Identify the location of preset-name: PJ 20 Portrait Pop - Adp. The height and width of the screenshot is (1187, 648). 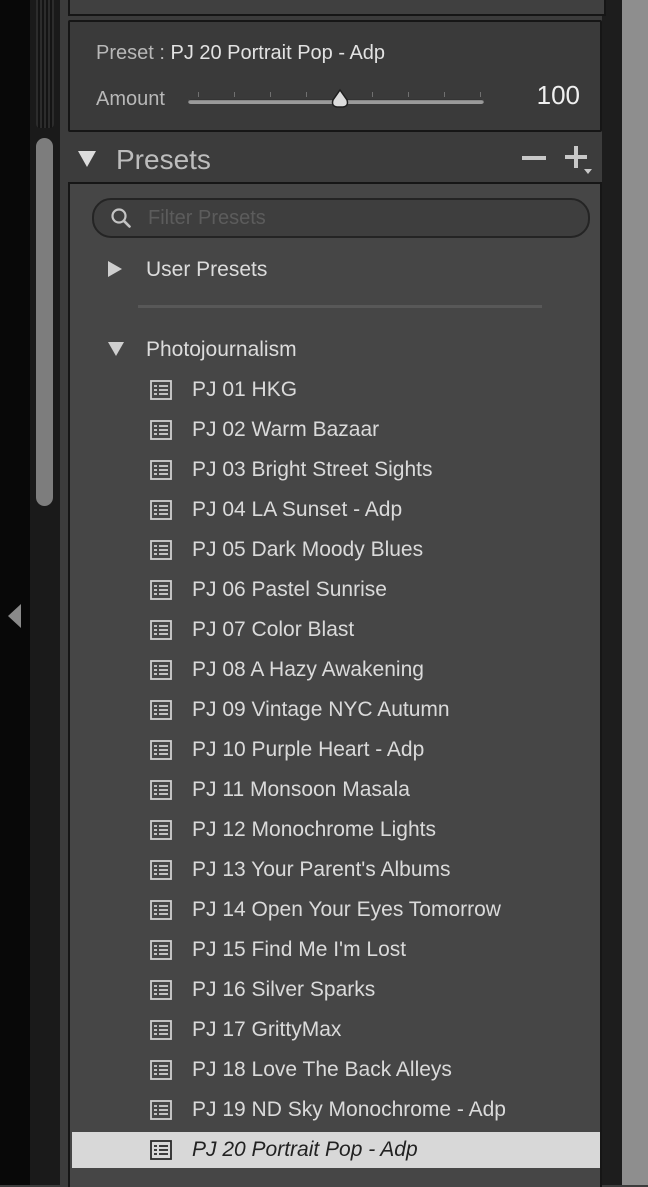
(278, 53).